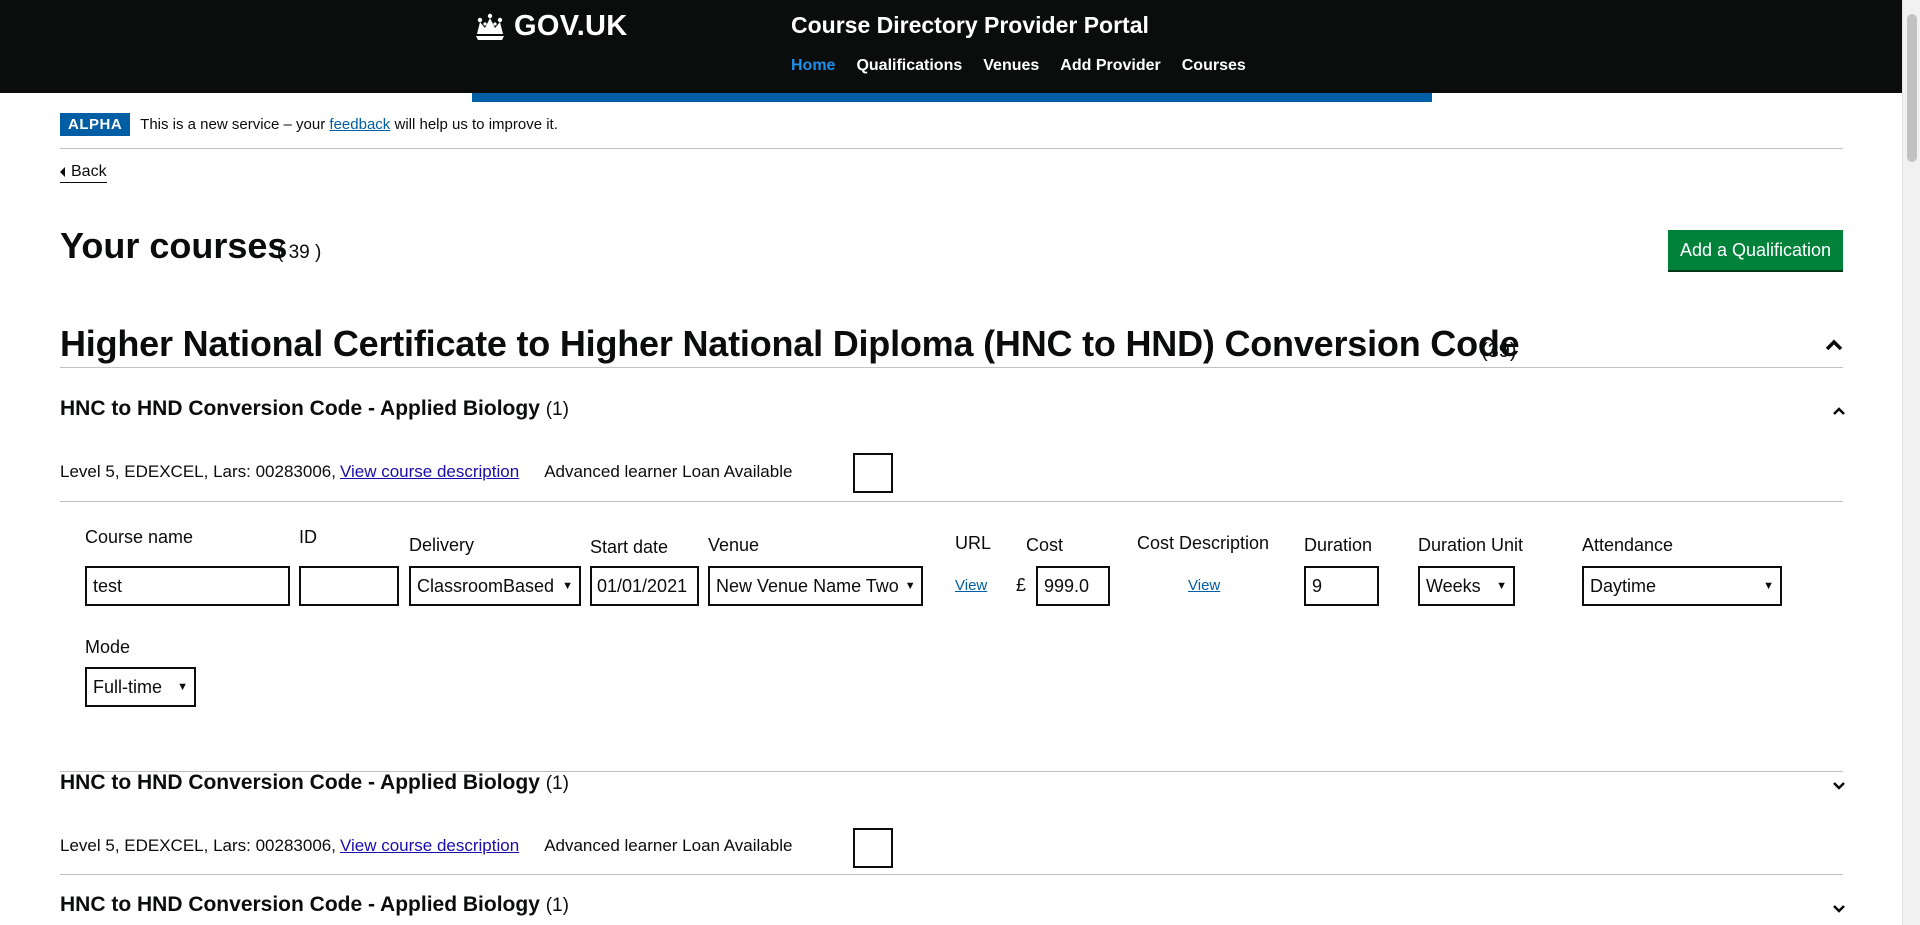 The width and height of the screenshot is (1920, 925). What do you see at coordinates (128, 686) in the screenshot?
I see `mode-value: Full-time` at bounding box center [128, 686].